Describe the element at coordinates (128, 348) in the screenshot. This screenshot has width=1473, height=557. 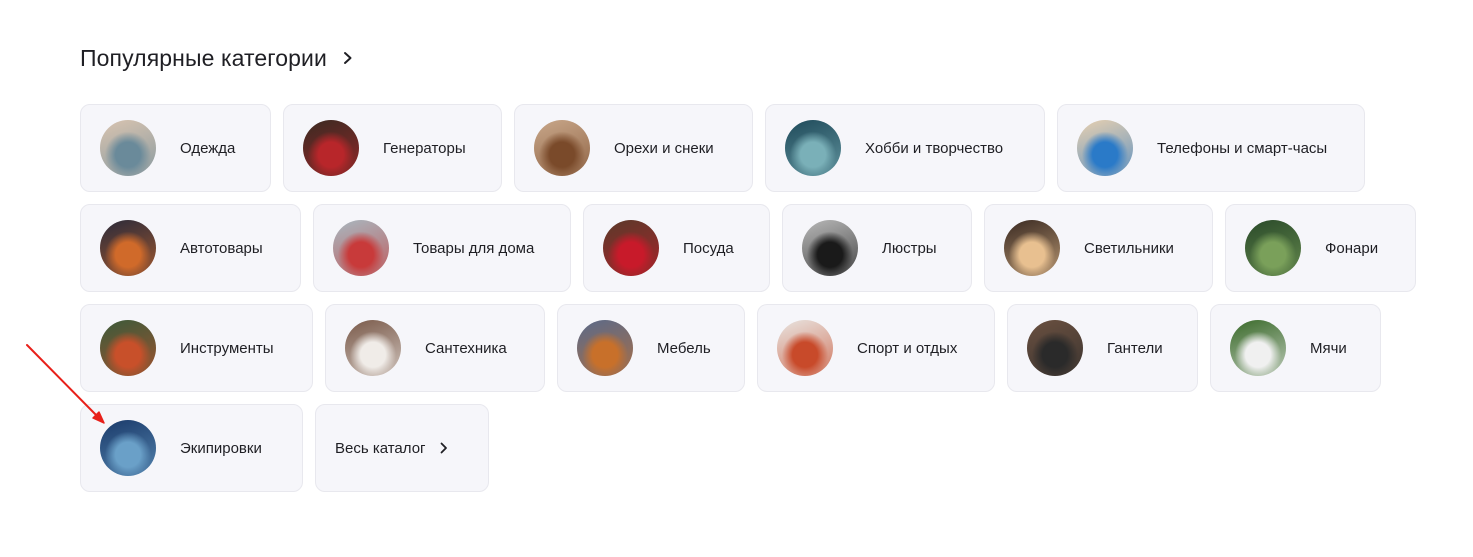
I see `category-image-tools` at that location.